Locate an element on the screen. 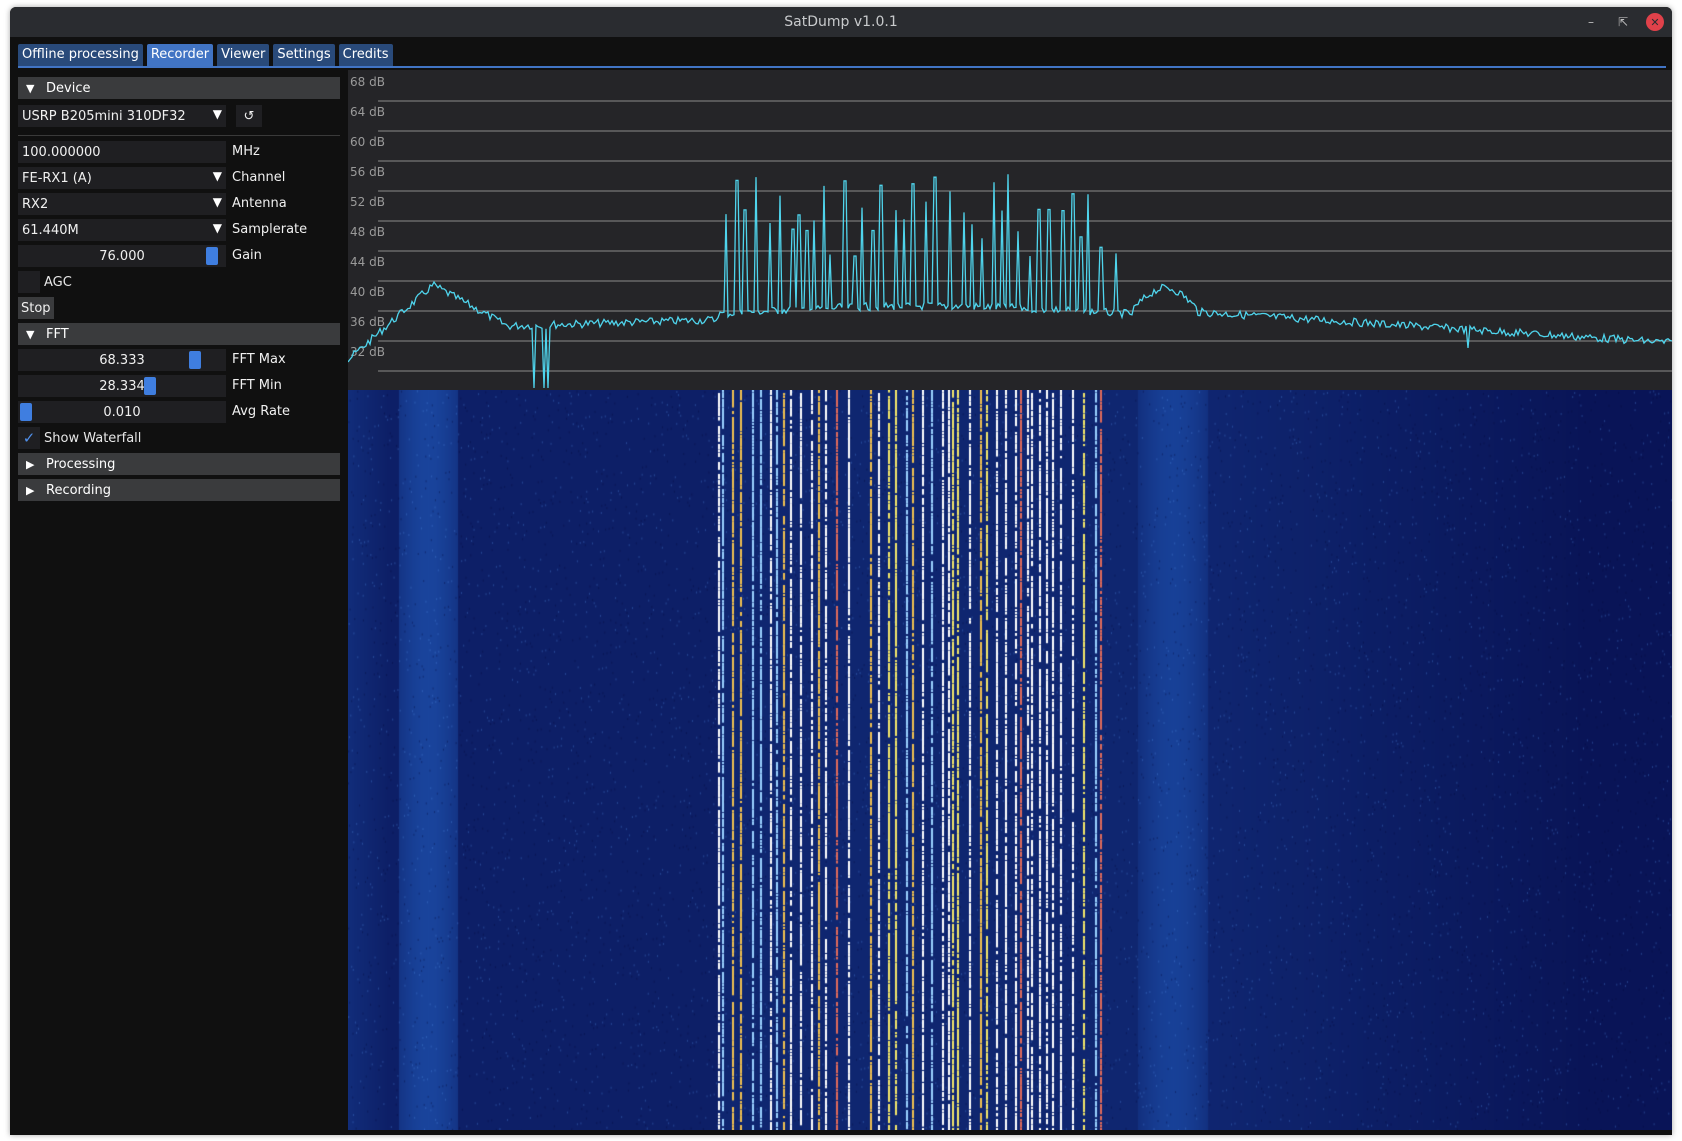  gain-value: 76.000 is located at coordinates (122, 256).